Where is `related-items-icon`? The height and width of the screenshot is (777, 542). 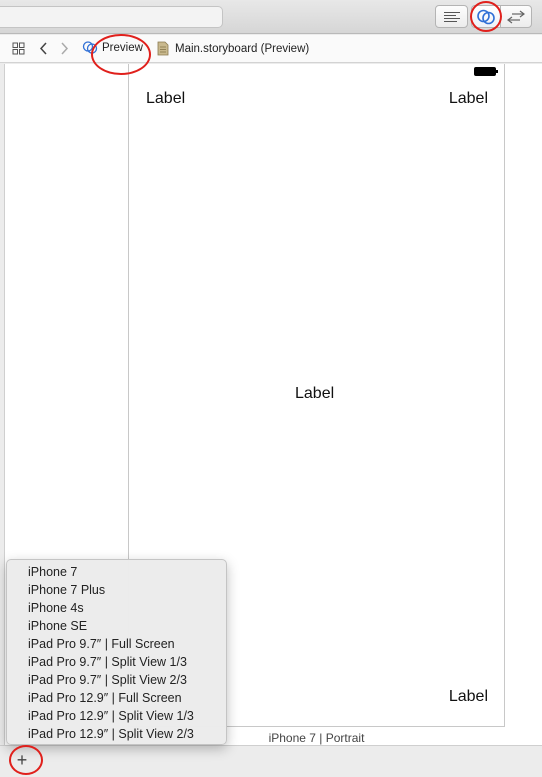
related-items-icon is located at coordinates (18, 48).